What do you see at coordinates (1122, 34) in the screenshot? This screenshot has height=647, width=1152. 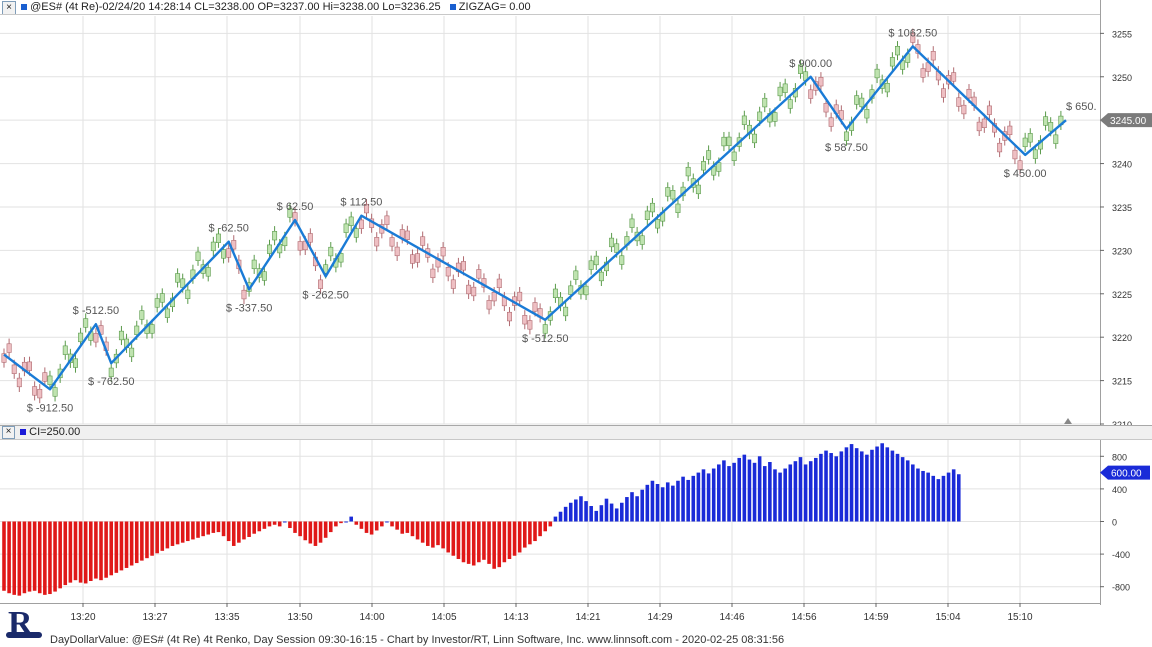 I see `price-axis-label: 3255` at bounding box center [1122, 34].